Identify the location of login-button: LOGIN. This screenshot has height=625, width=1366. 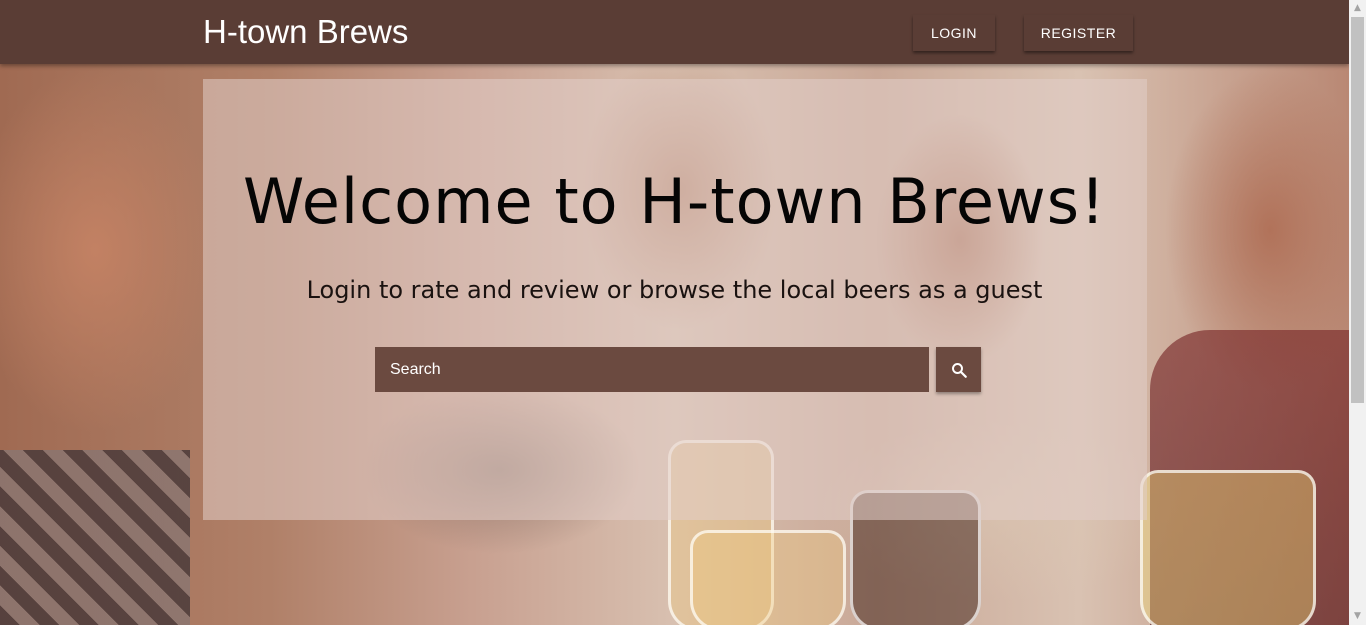
(954, 33).